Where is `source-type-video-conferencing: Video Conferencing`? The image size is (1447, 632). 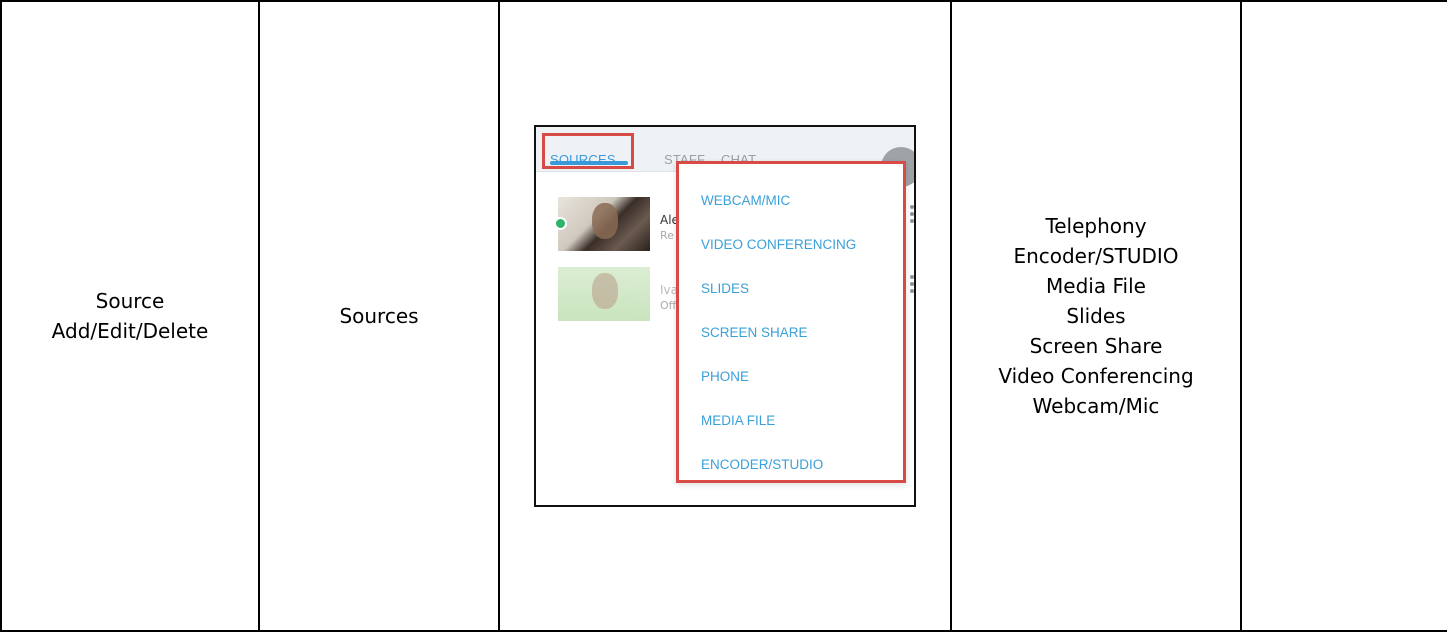
source-type-video-conferencing: Video Conferencing is located at coordinates (1096, 376).